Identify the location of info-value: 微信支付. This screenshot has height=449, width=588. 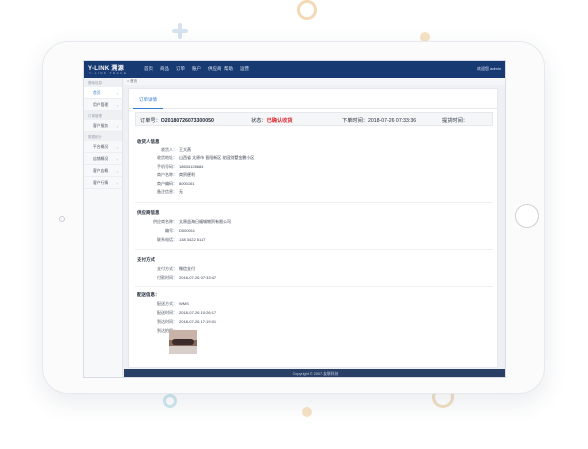
(187, 268).